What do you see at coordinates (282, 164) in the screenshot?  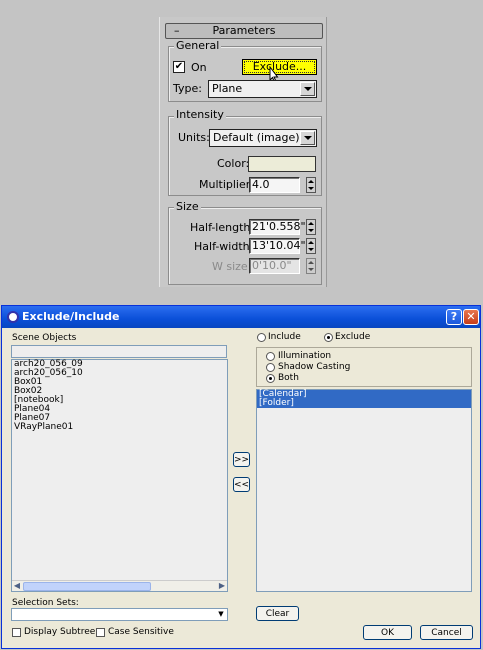 I see `color-swatch` at bounding box center [282, 164].